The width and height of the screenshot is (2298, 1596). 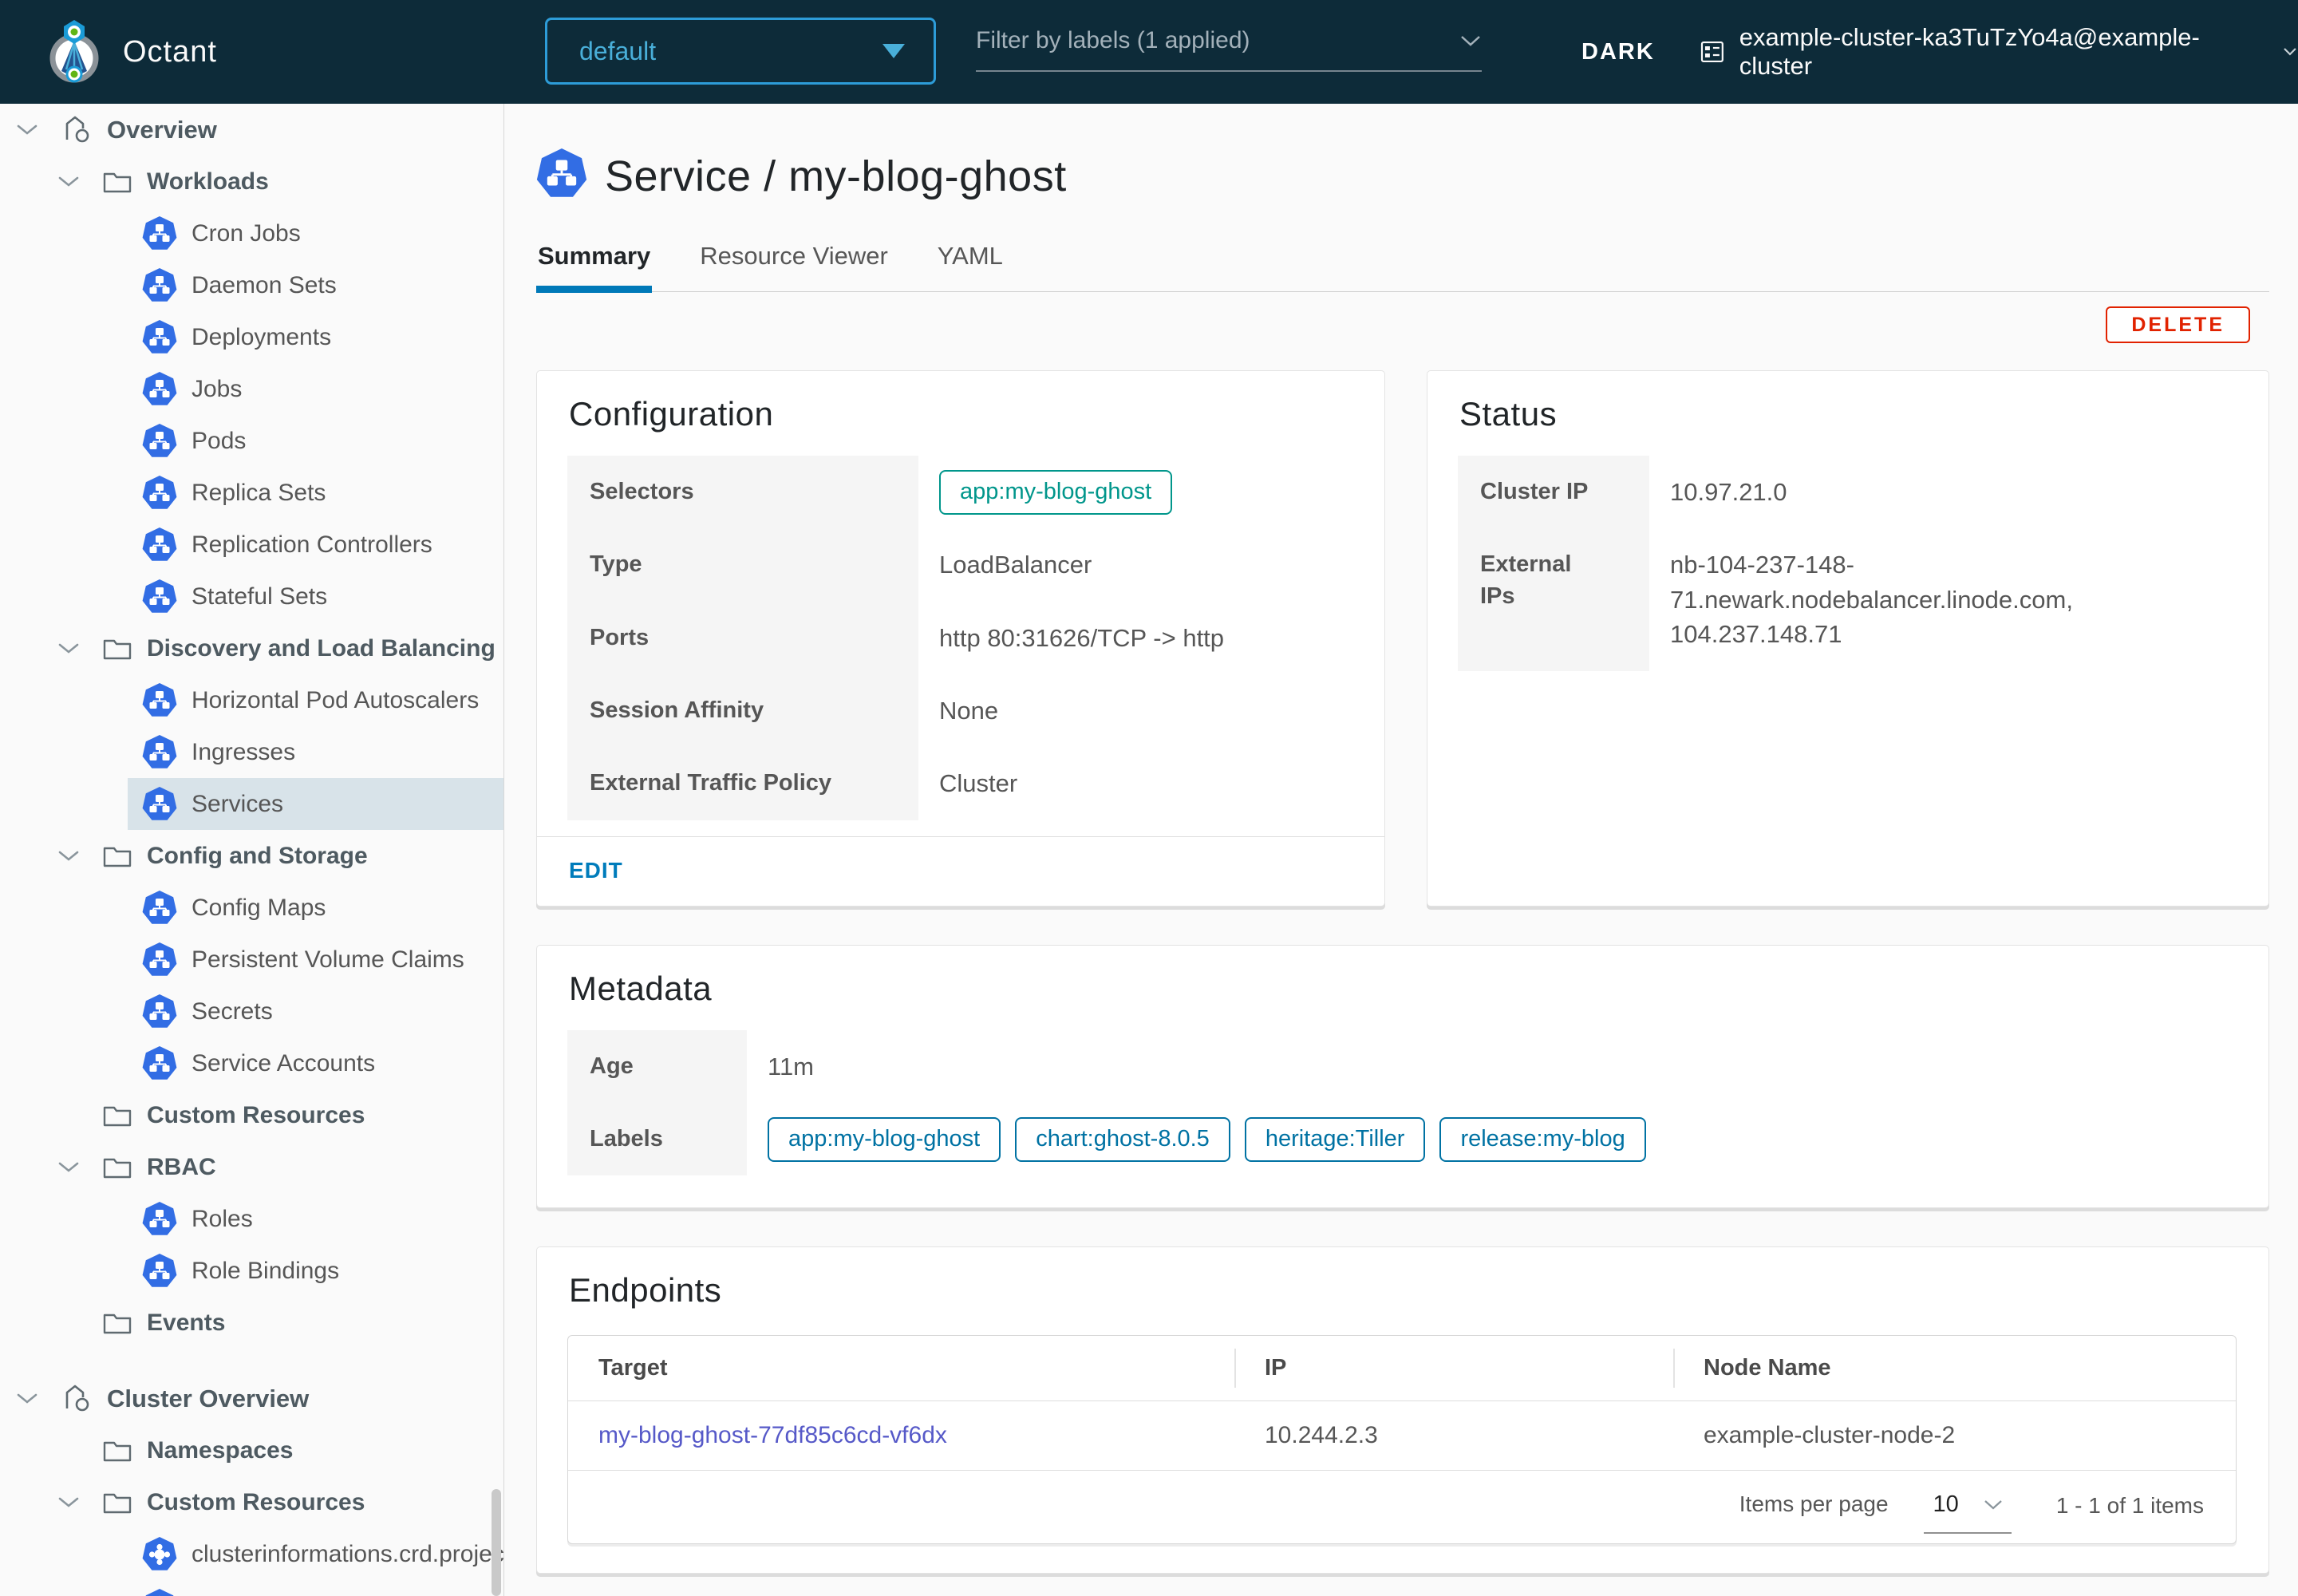 What do you see at coordinates (251, 1271) in the screenshot?
I see `sidebar-item-role-bindings: Role Bindings` at bounding box center [251, 1271].